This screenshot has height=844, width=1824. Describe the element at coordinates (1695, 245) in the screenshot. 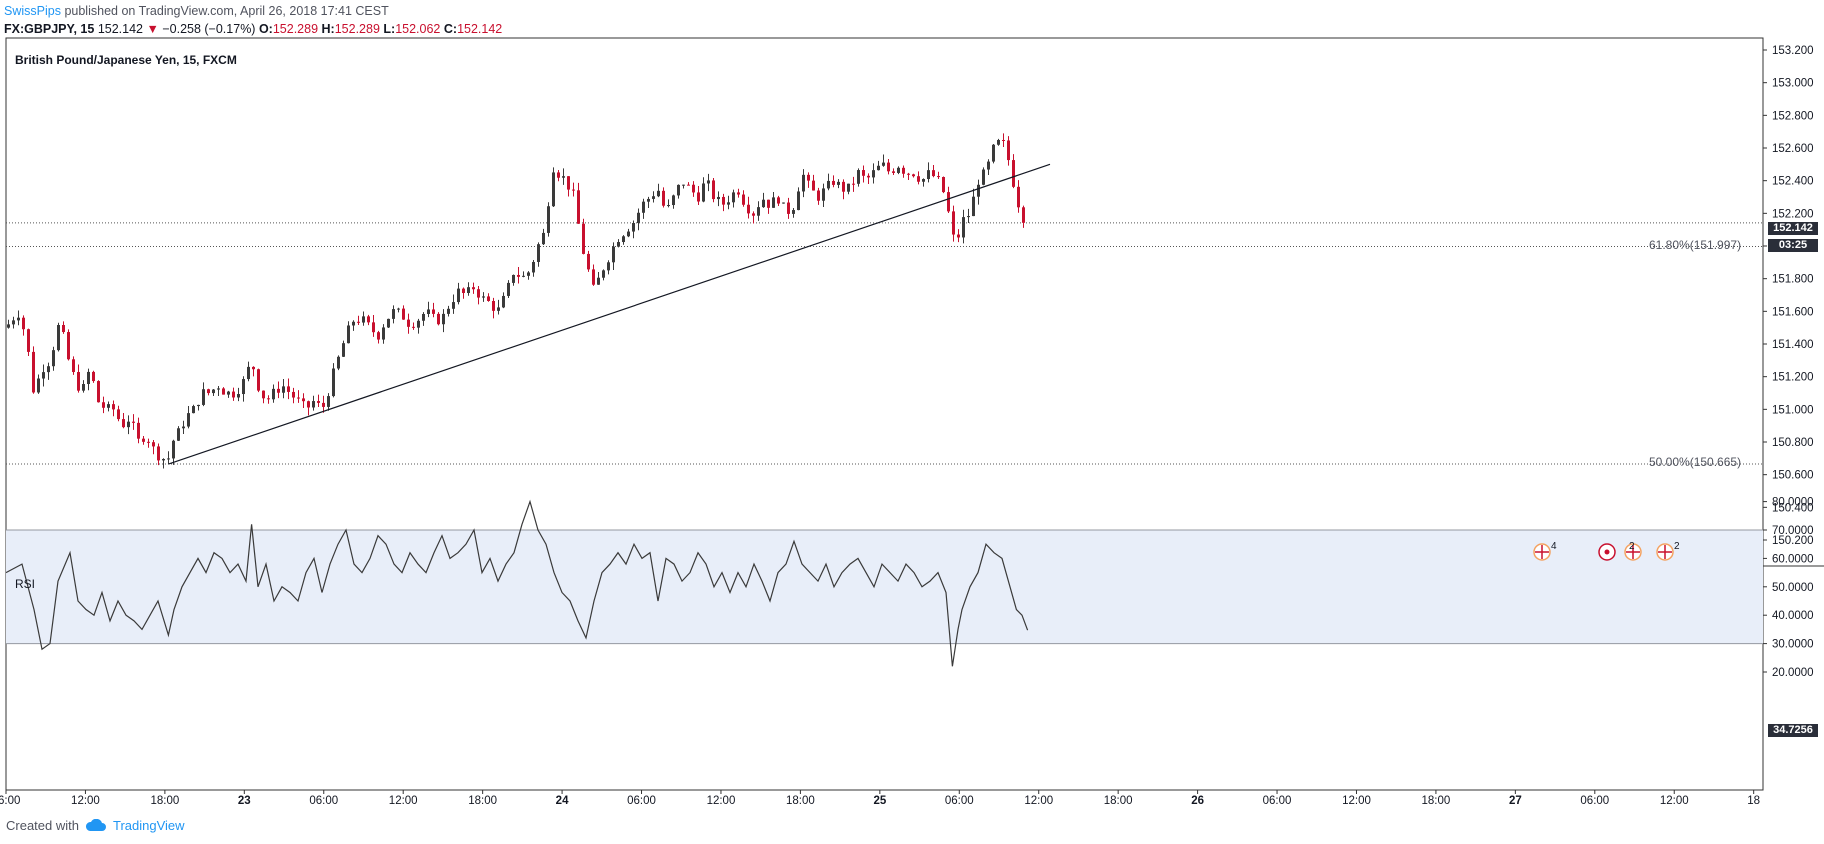

I see `fib-618-label: 61.80%(151.997)` at that location.